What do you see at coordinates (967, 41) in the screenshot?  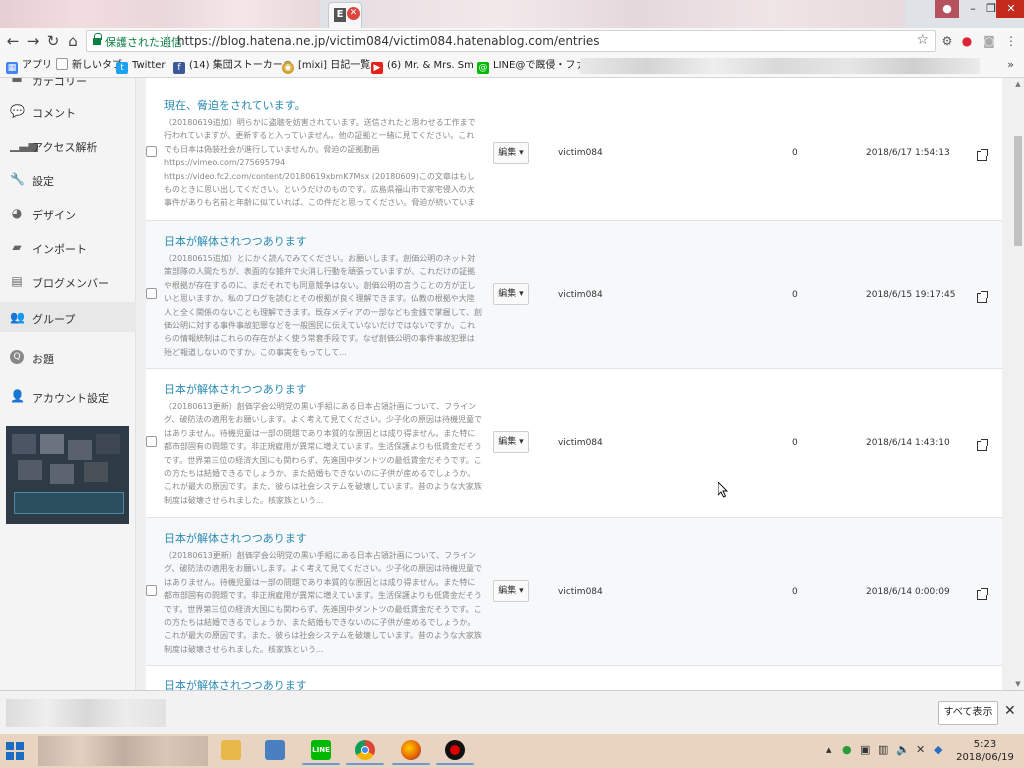 I see `map-pin-icon: ●` at bounding box center [967, 41].